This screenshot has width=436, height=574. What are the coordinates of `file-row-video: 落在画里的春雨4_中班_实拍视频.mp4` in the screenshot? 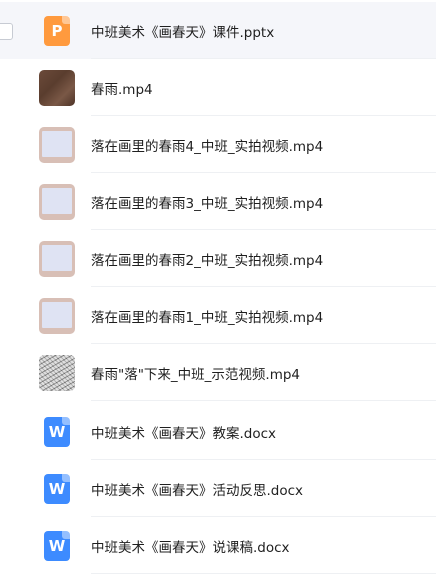 It's located at (218, 144).